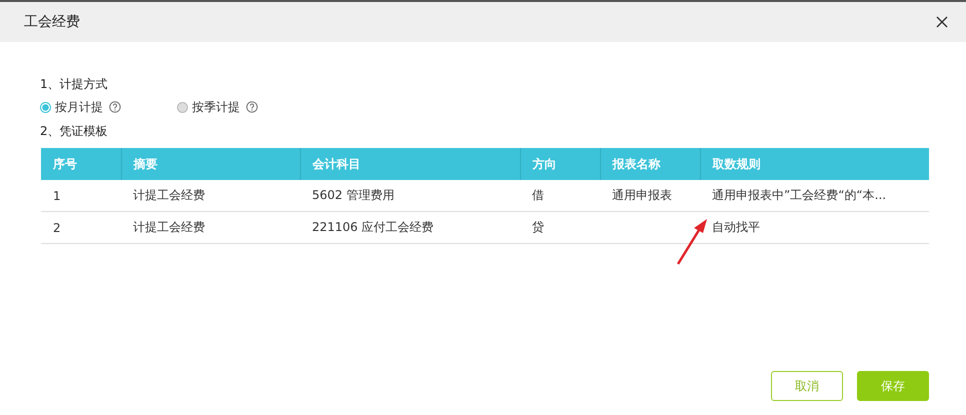 The width and height of the screenshot is (966, 415). I want to click on table-cell: 1, so click(57, 195).